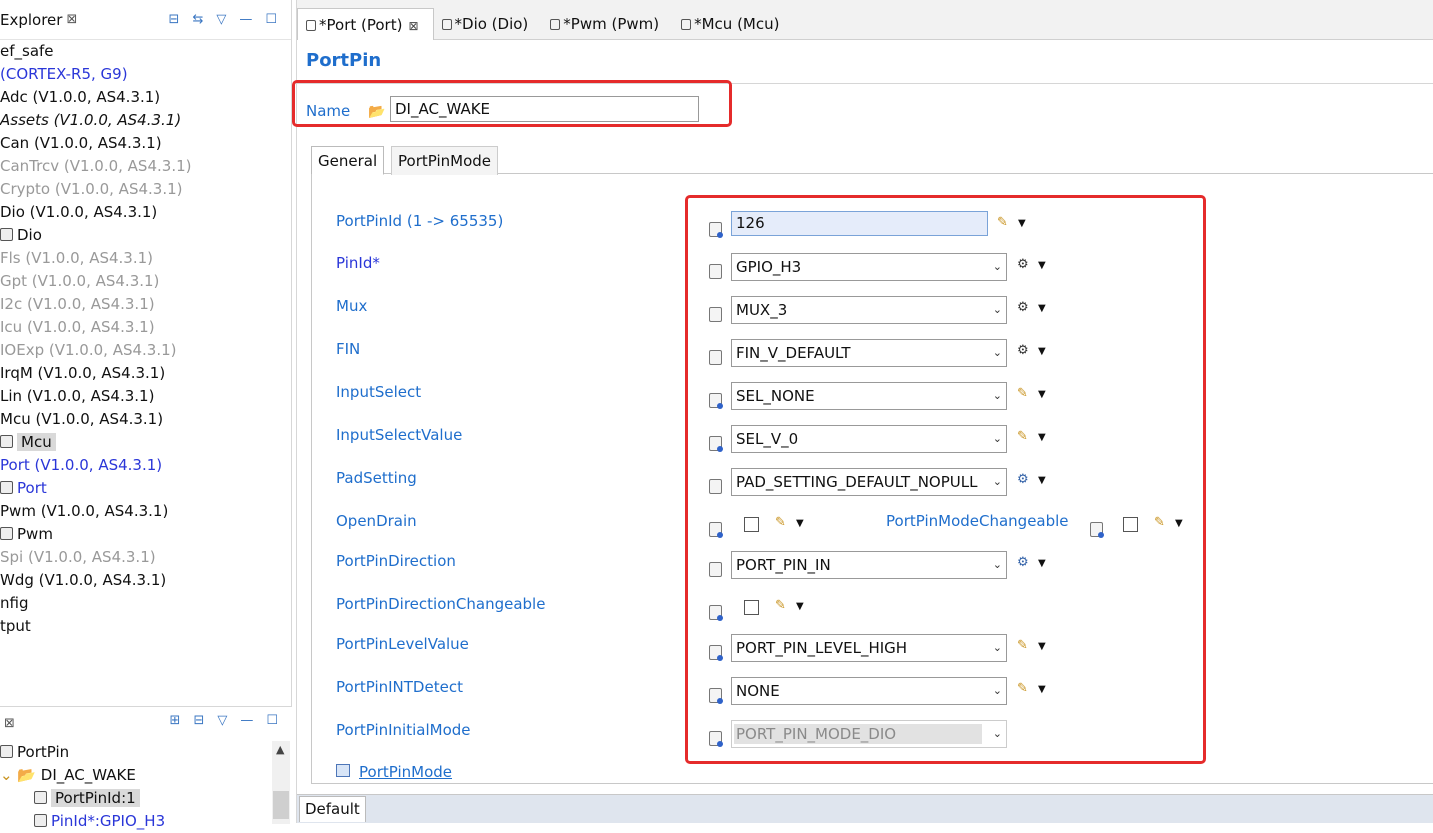  I want to click on tree-item: Gpt (V1.0.0, AS4.3.1), so click(146, 281).